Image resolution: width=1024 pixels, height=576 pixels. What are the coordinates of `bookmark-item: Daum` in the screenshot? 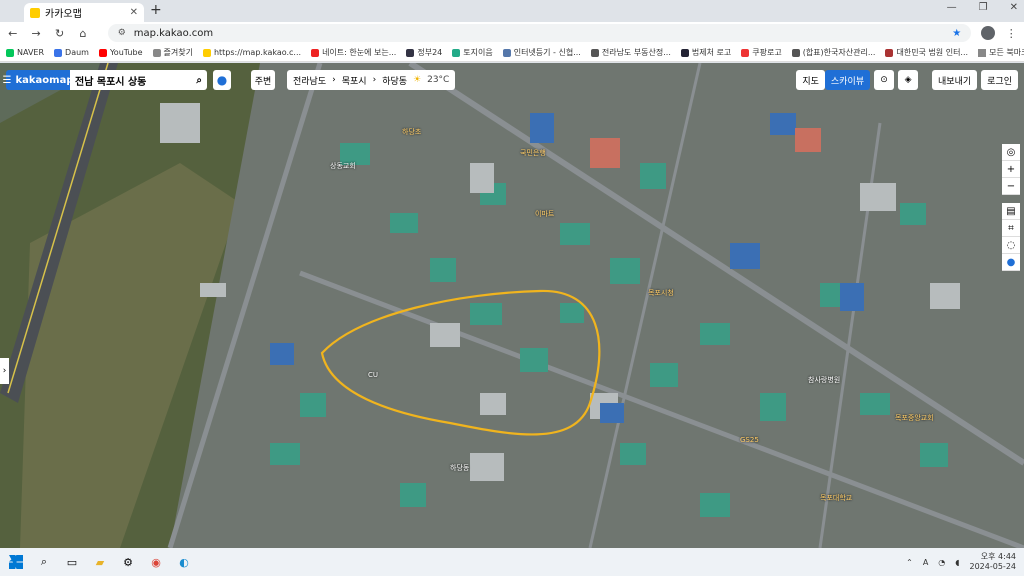 It's located at (71, 52).